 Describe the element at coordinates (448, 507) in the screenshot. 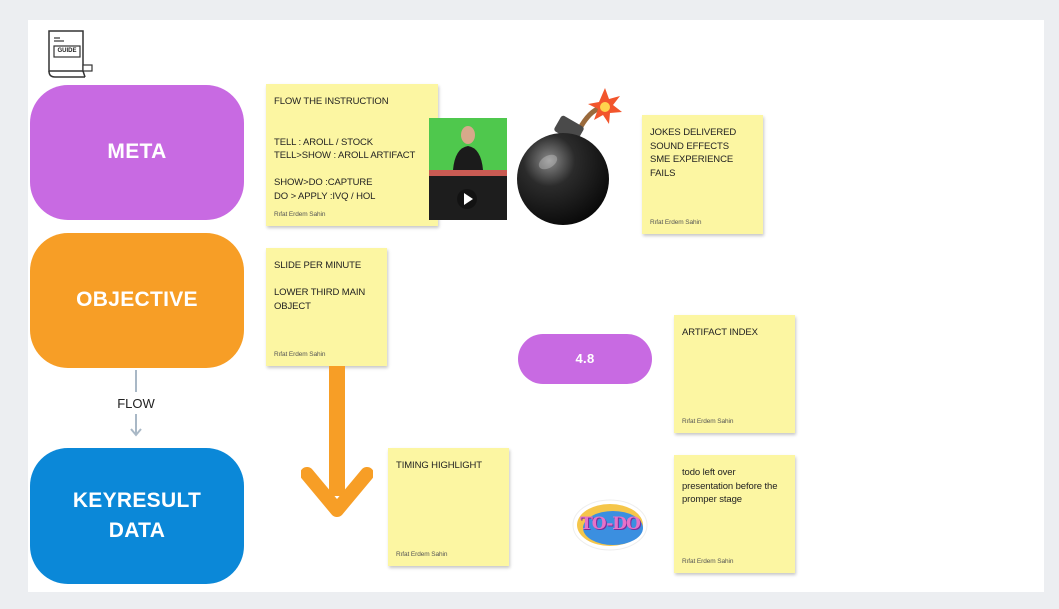

I see `sticky-note-timing-highlight: TIMING HIGHLIGHT Rıfat Erdem Sahin` at that location.